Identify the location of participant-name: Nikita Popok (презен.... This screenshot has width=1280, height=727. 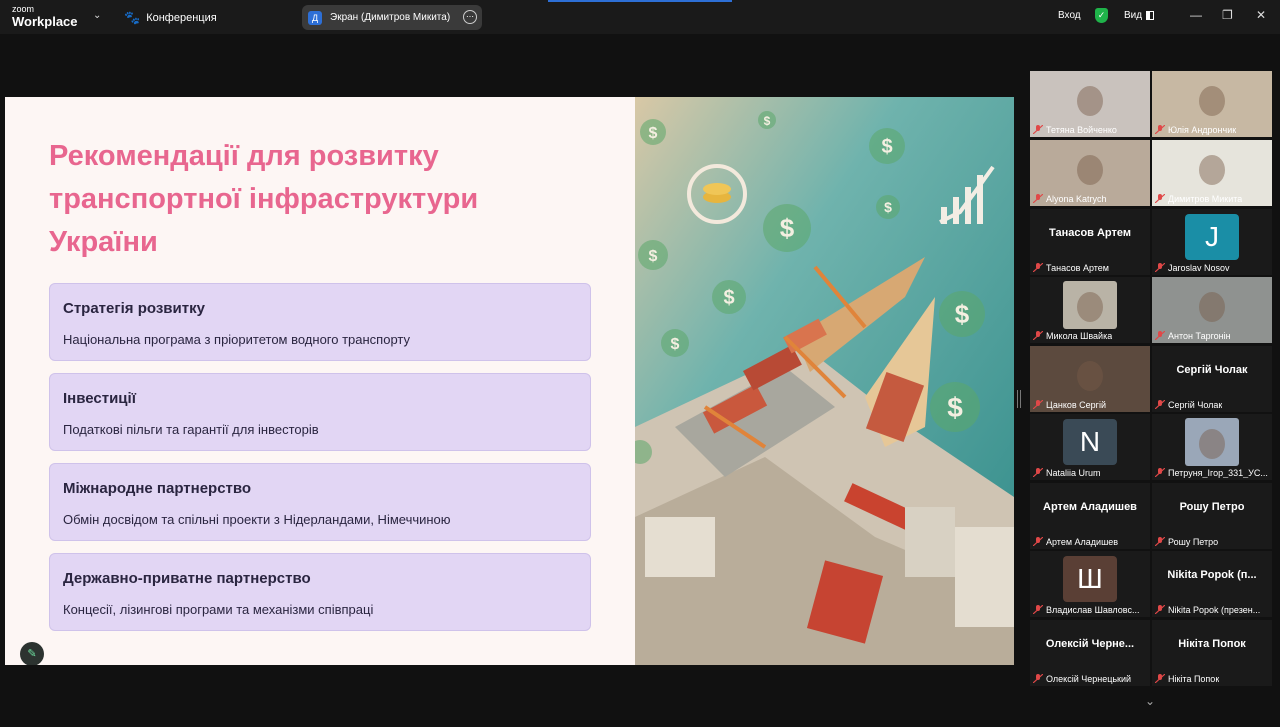
(1214, 610).